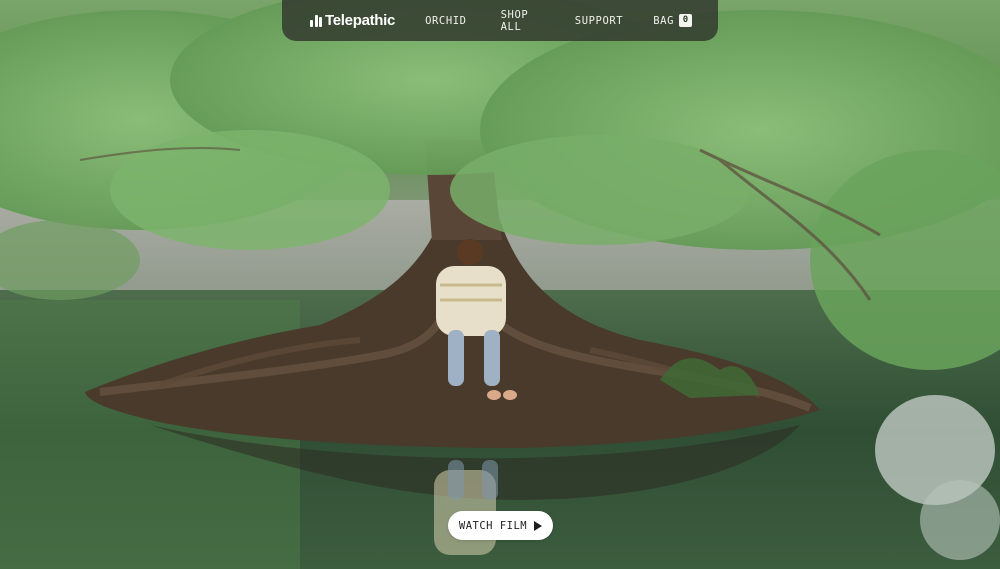 Image resolution: width=1000 pixels, height=569 pixels. I want to click on watch-film-label: WATCH FILM, so click(493, 525).